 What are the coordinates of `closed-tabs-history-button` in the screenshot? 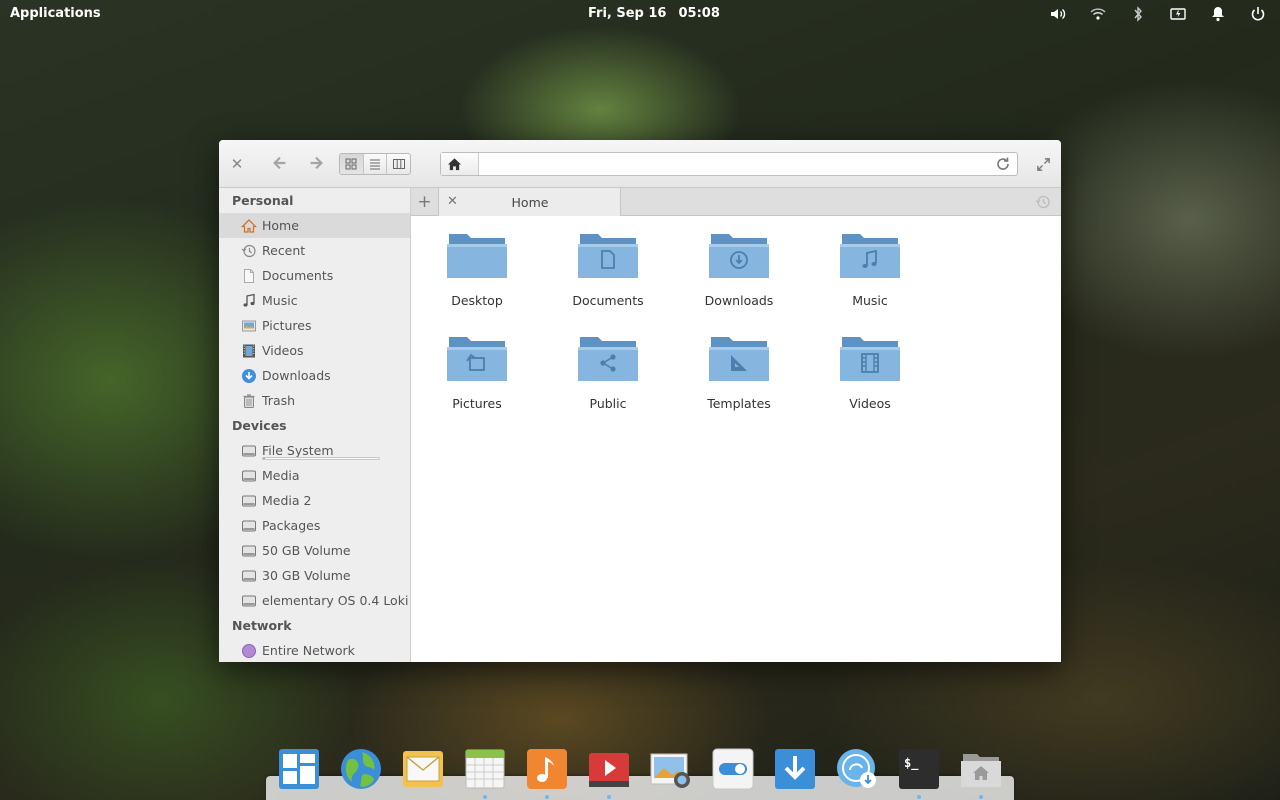 It's located at (1043, 202).